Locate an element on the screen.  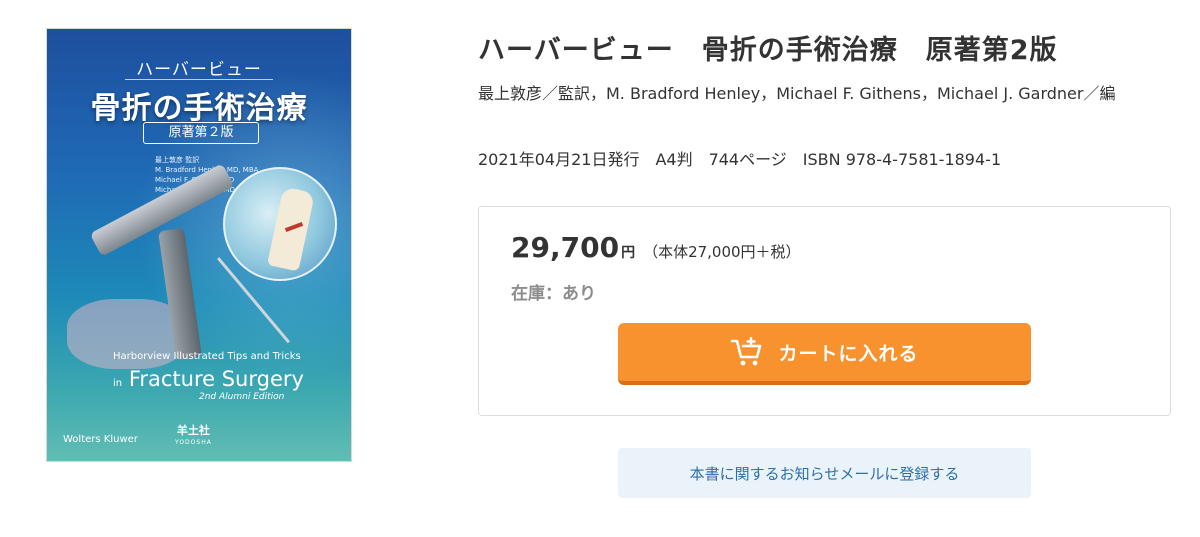
cover-english-title-text: Fracture Surgery is located at coordinates (216, 379).